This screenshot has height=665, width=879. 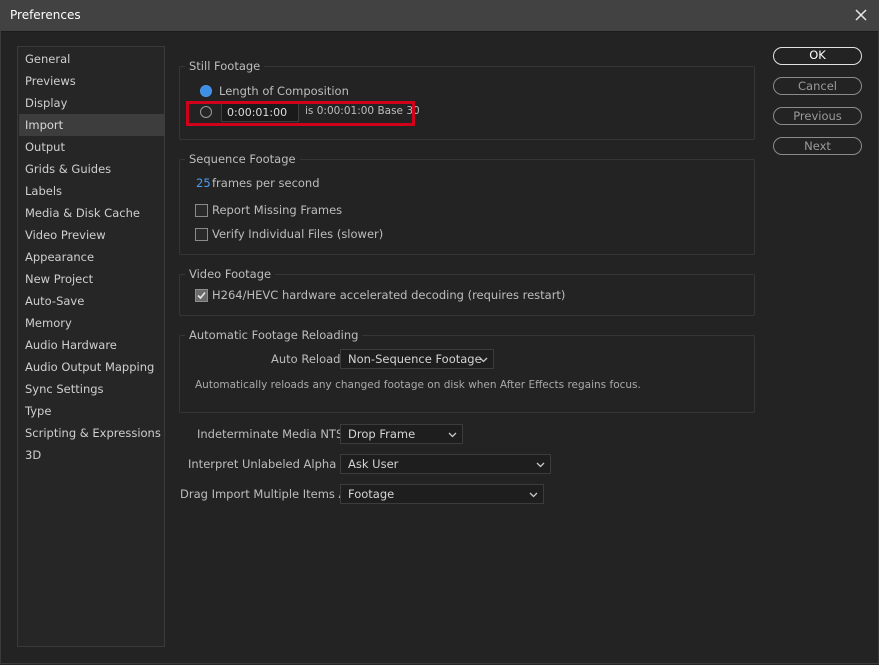 What do you see at coordinates (206, 112) in the screenshot?
I see `custom-duration-radio` at bounding box center [206, 112].